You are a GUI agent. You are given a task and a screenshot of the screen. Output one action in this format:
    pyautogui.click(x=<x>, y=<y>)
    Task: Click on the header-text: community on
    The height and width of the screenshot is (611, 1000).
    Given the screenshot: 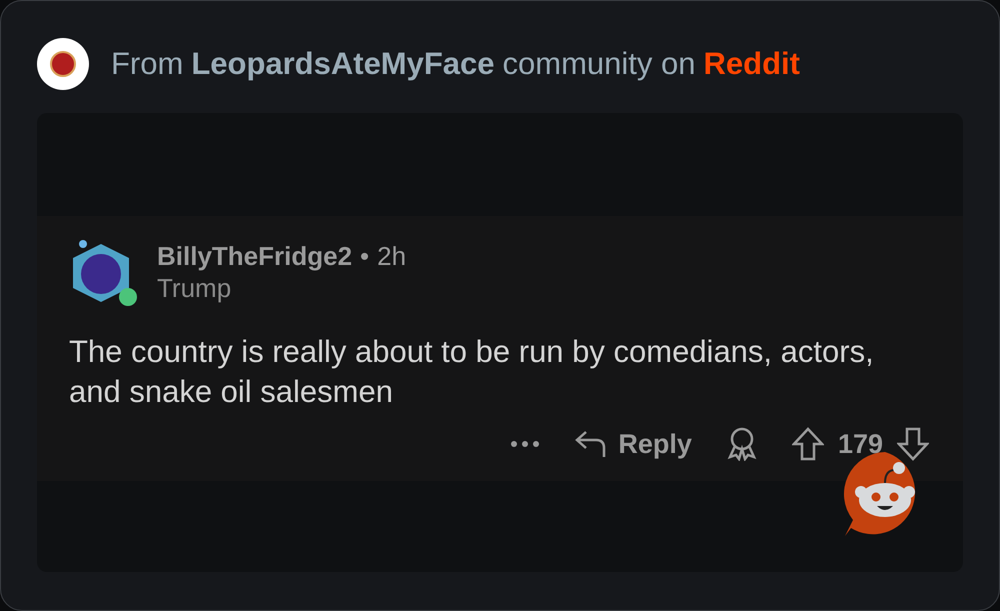 What is the action you would take?
    pyautogui.click(x=599, y=63)
    